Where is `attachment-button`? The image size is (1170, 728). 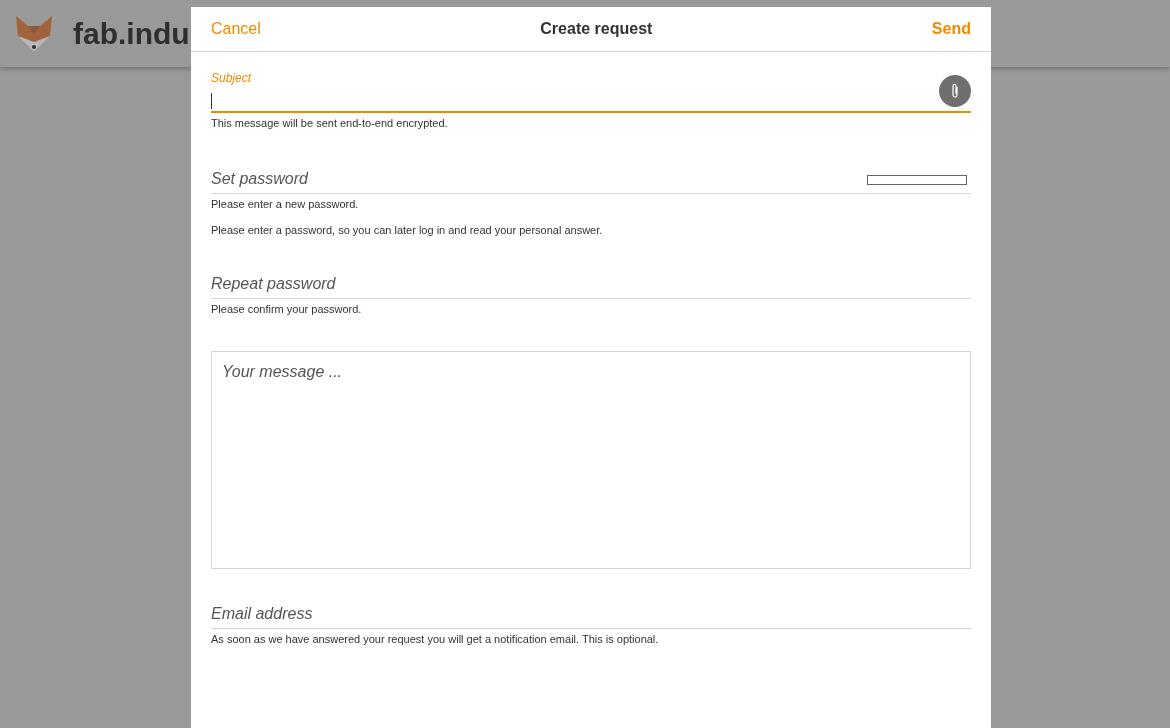
attachment-button is located at coordinates (955, 91).